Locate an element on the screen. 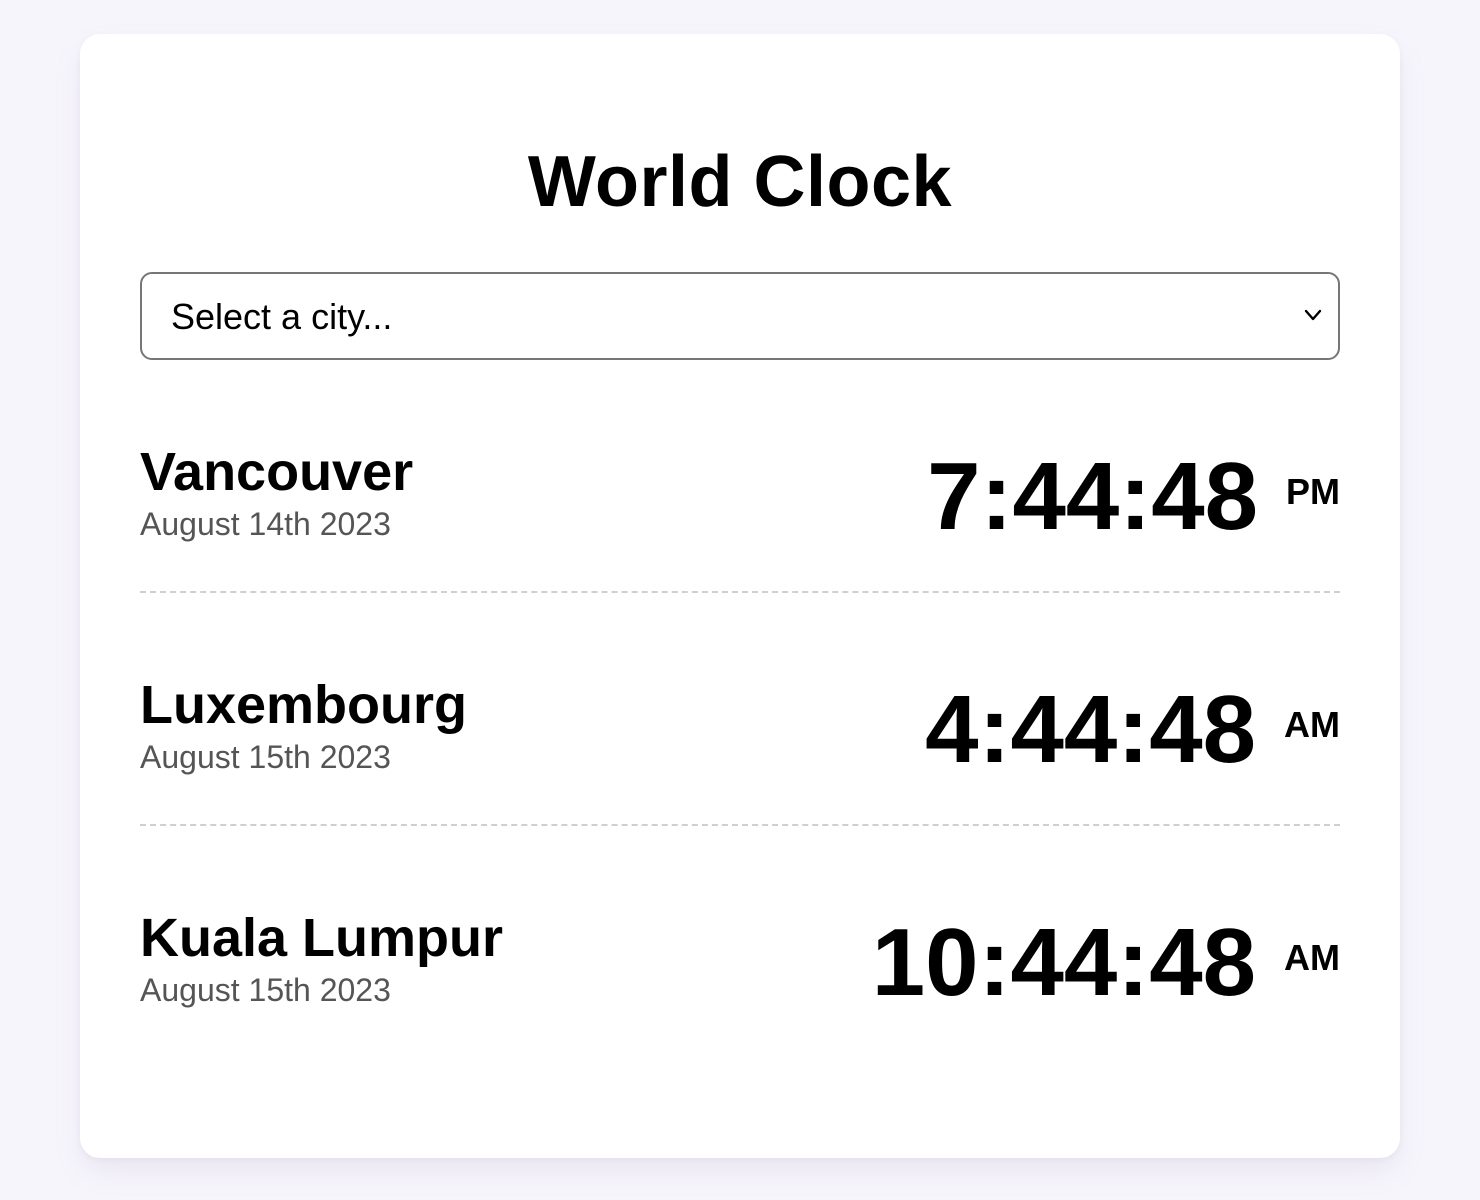  city-time: 10:44:48 AM is located at coordinates (1106, 963).